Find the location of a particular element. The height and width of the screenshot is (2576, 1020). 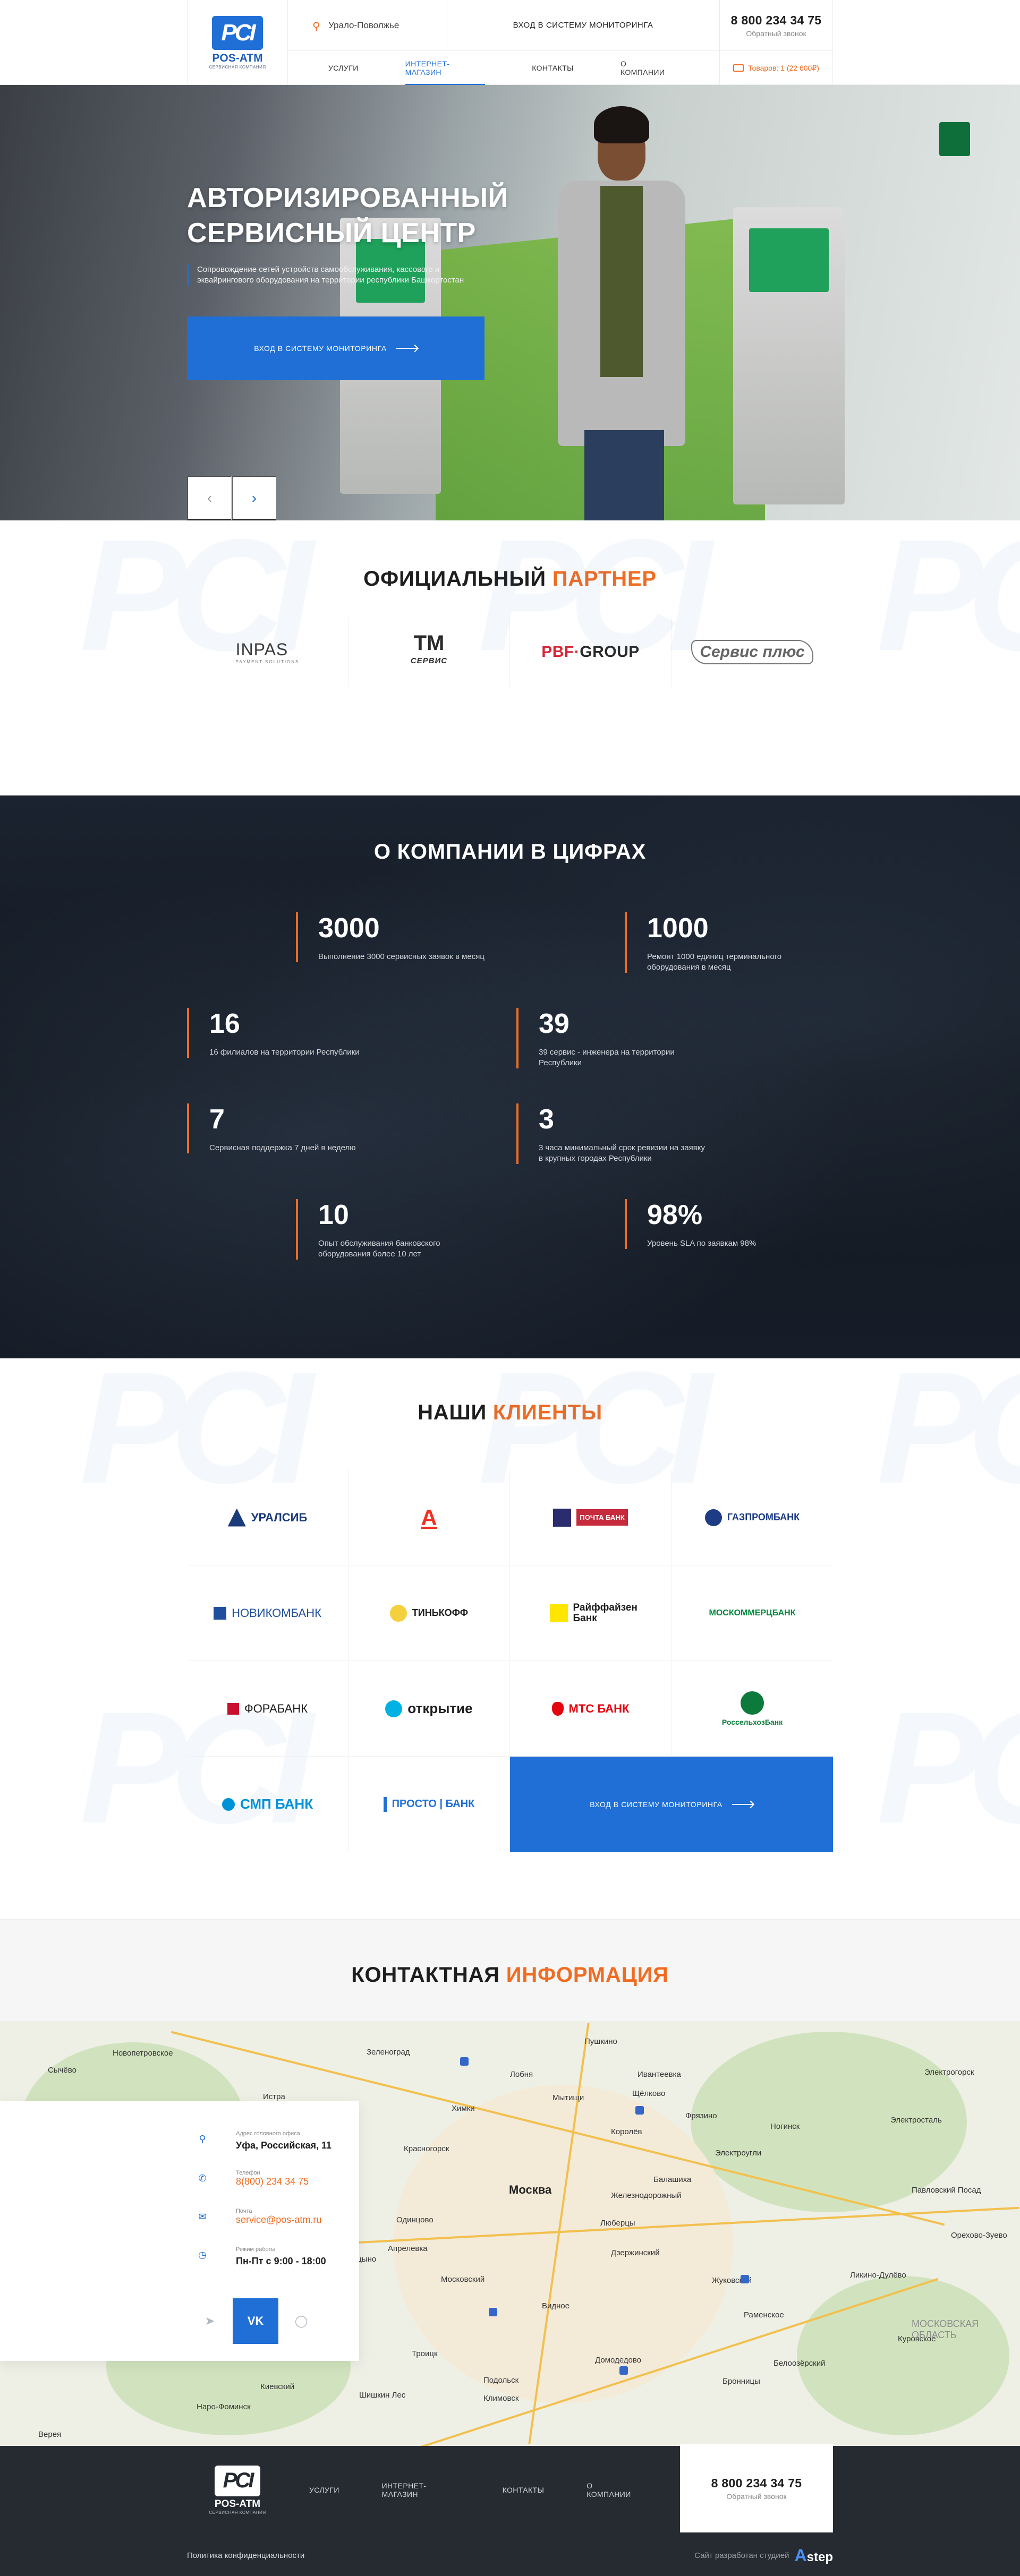

vk-button: VK is located at coordinates (255, 2321).